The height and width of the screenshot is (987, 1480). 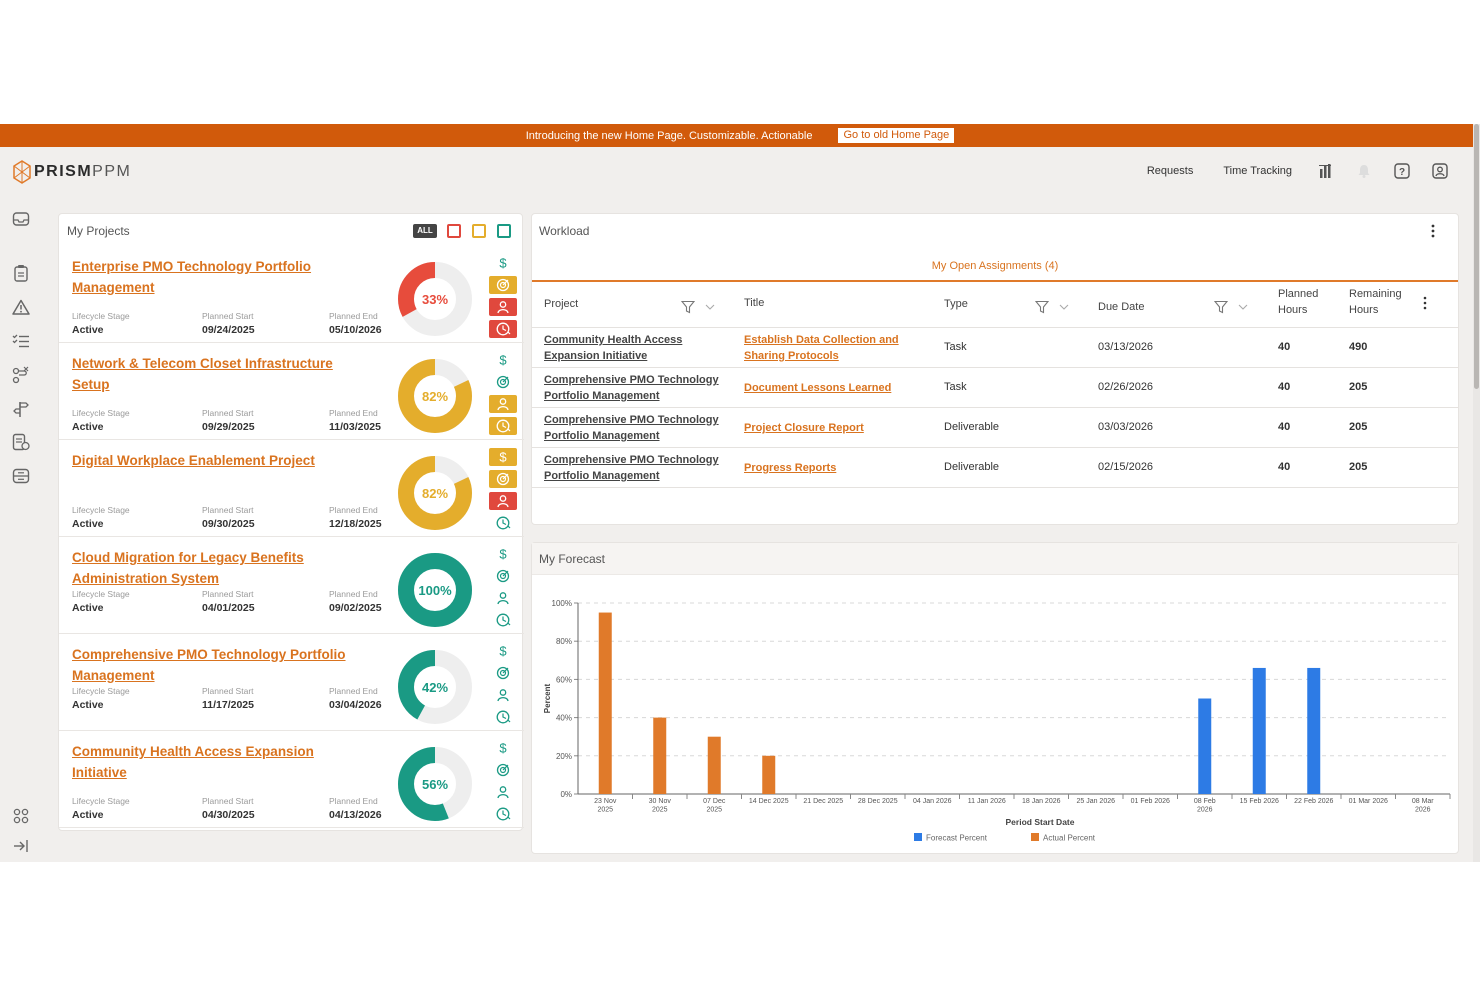 What do you see at coordinates (1064, 307) in the screenshot?
I see `type-sort-chevron-down-icon` at bounding box center [1064, 307].